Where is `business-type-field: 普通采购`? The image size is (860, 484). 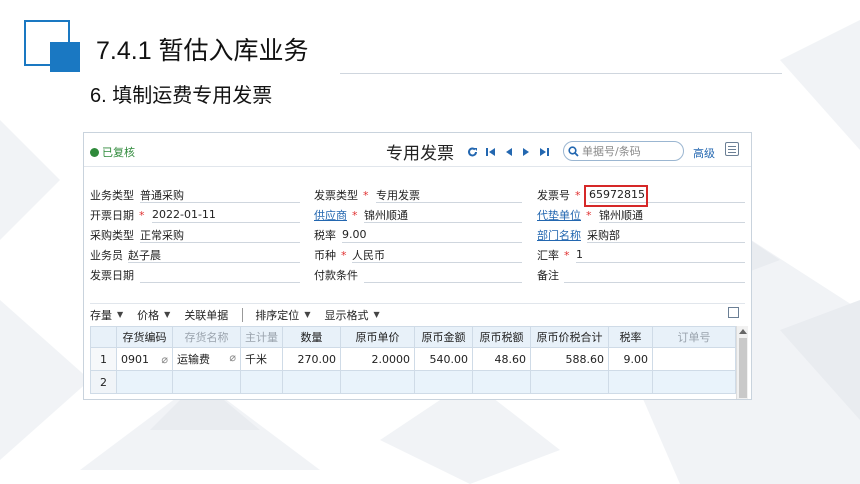
business-type-field: 普通采购 is located at coordinates (220, 195).